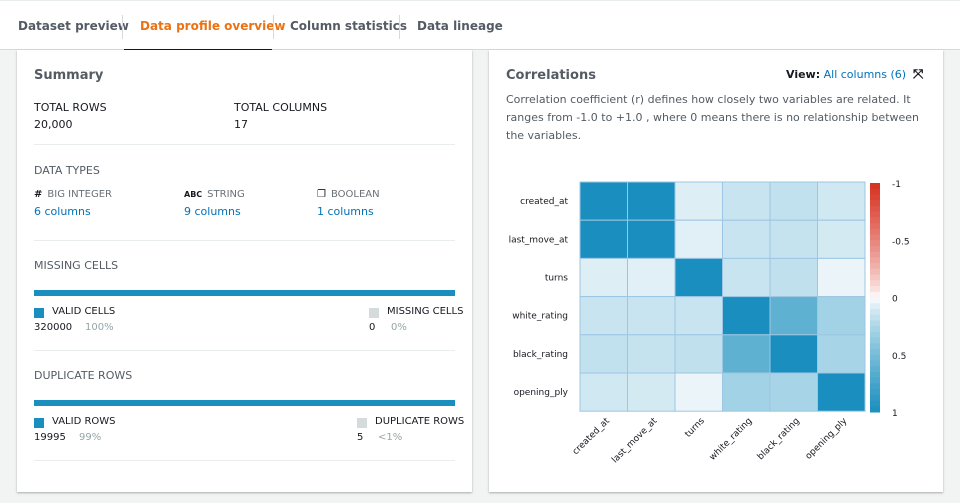  Describe the element at coordinates (895, 300) in the screenshot. I see `colorbar-tick-label: 0` at that location.